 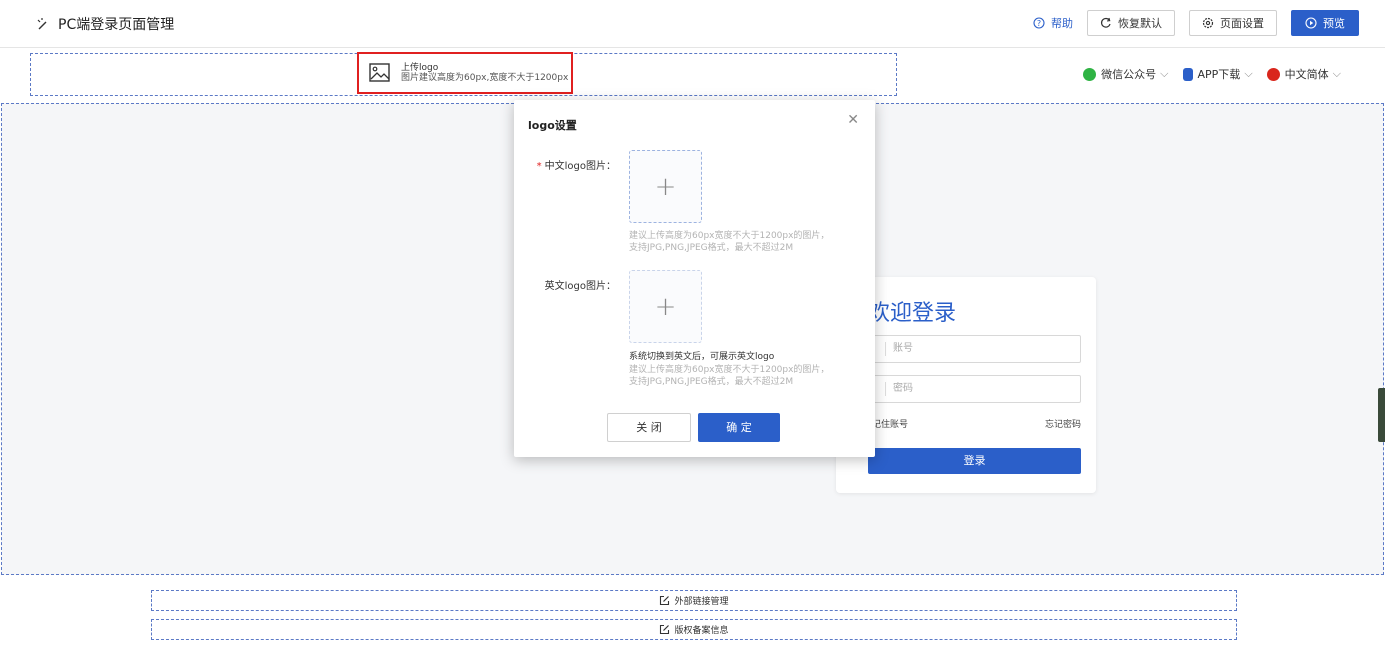 What do you see at coordinates (1381, 415) in the screenshot?
I see `side-drawer-handle` at bounding box center [1381, 415].